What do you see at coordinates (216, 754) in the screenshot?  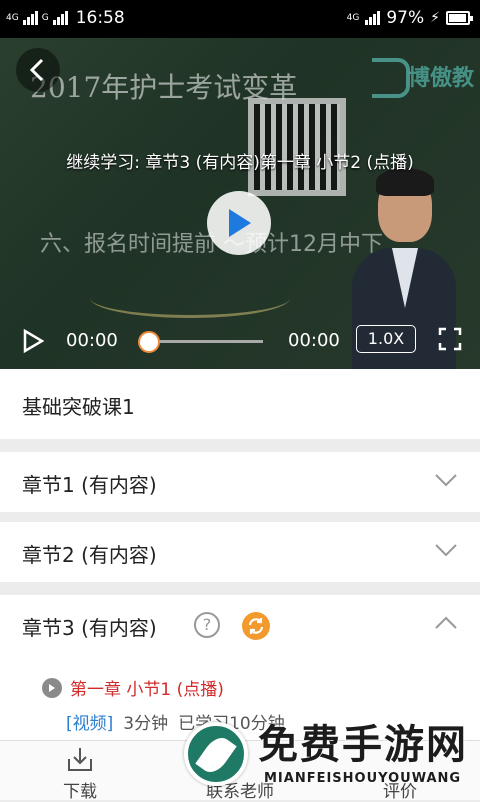 I see `watermark-logo` at bounding box center [216, 754].